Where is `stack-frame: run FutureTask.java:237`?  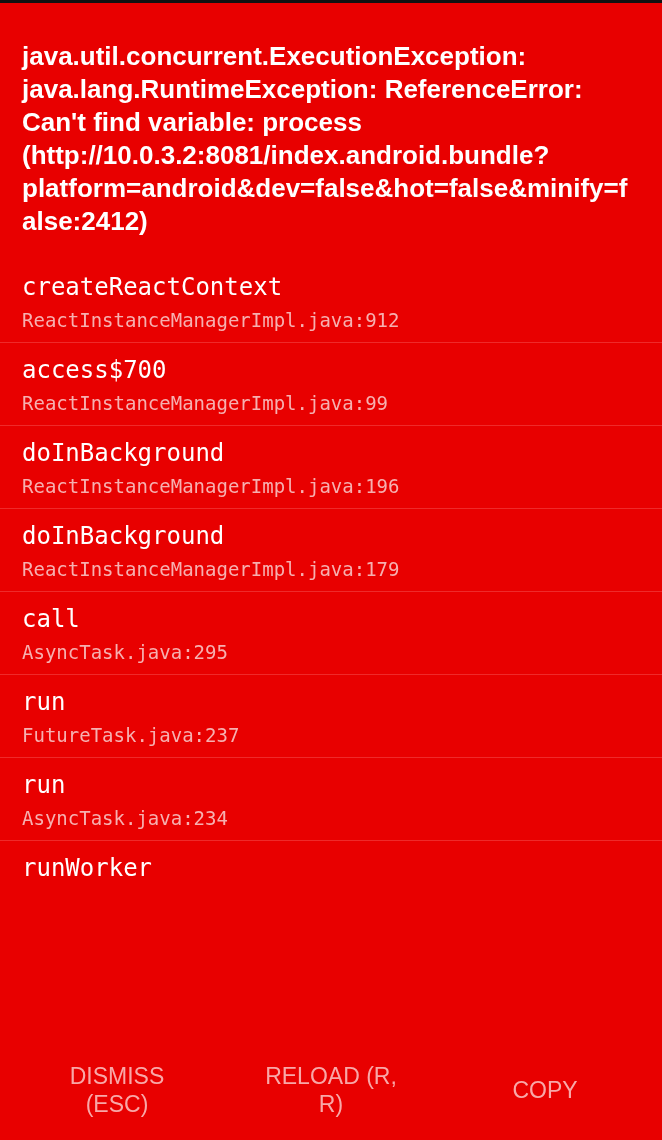 stack-frame: run FutureTask.java:237 is located at coordinates (331, 716).